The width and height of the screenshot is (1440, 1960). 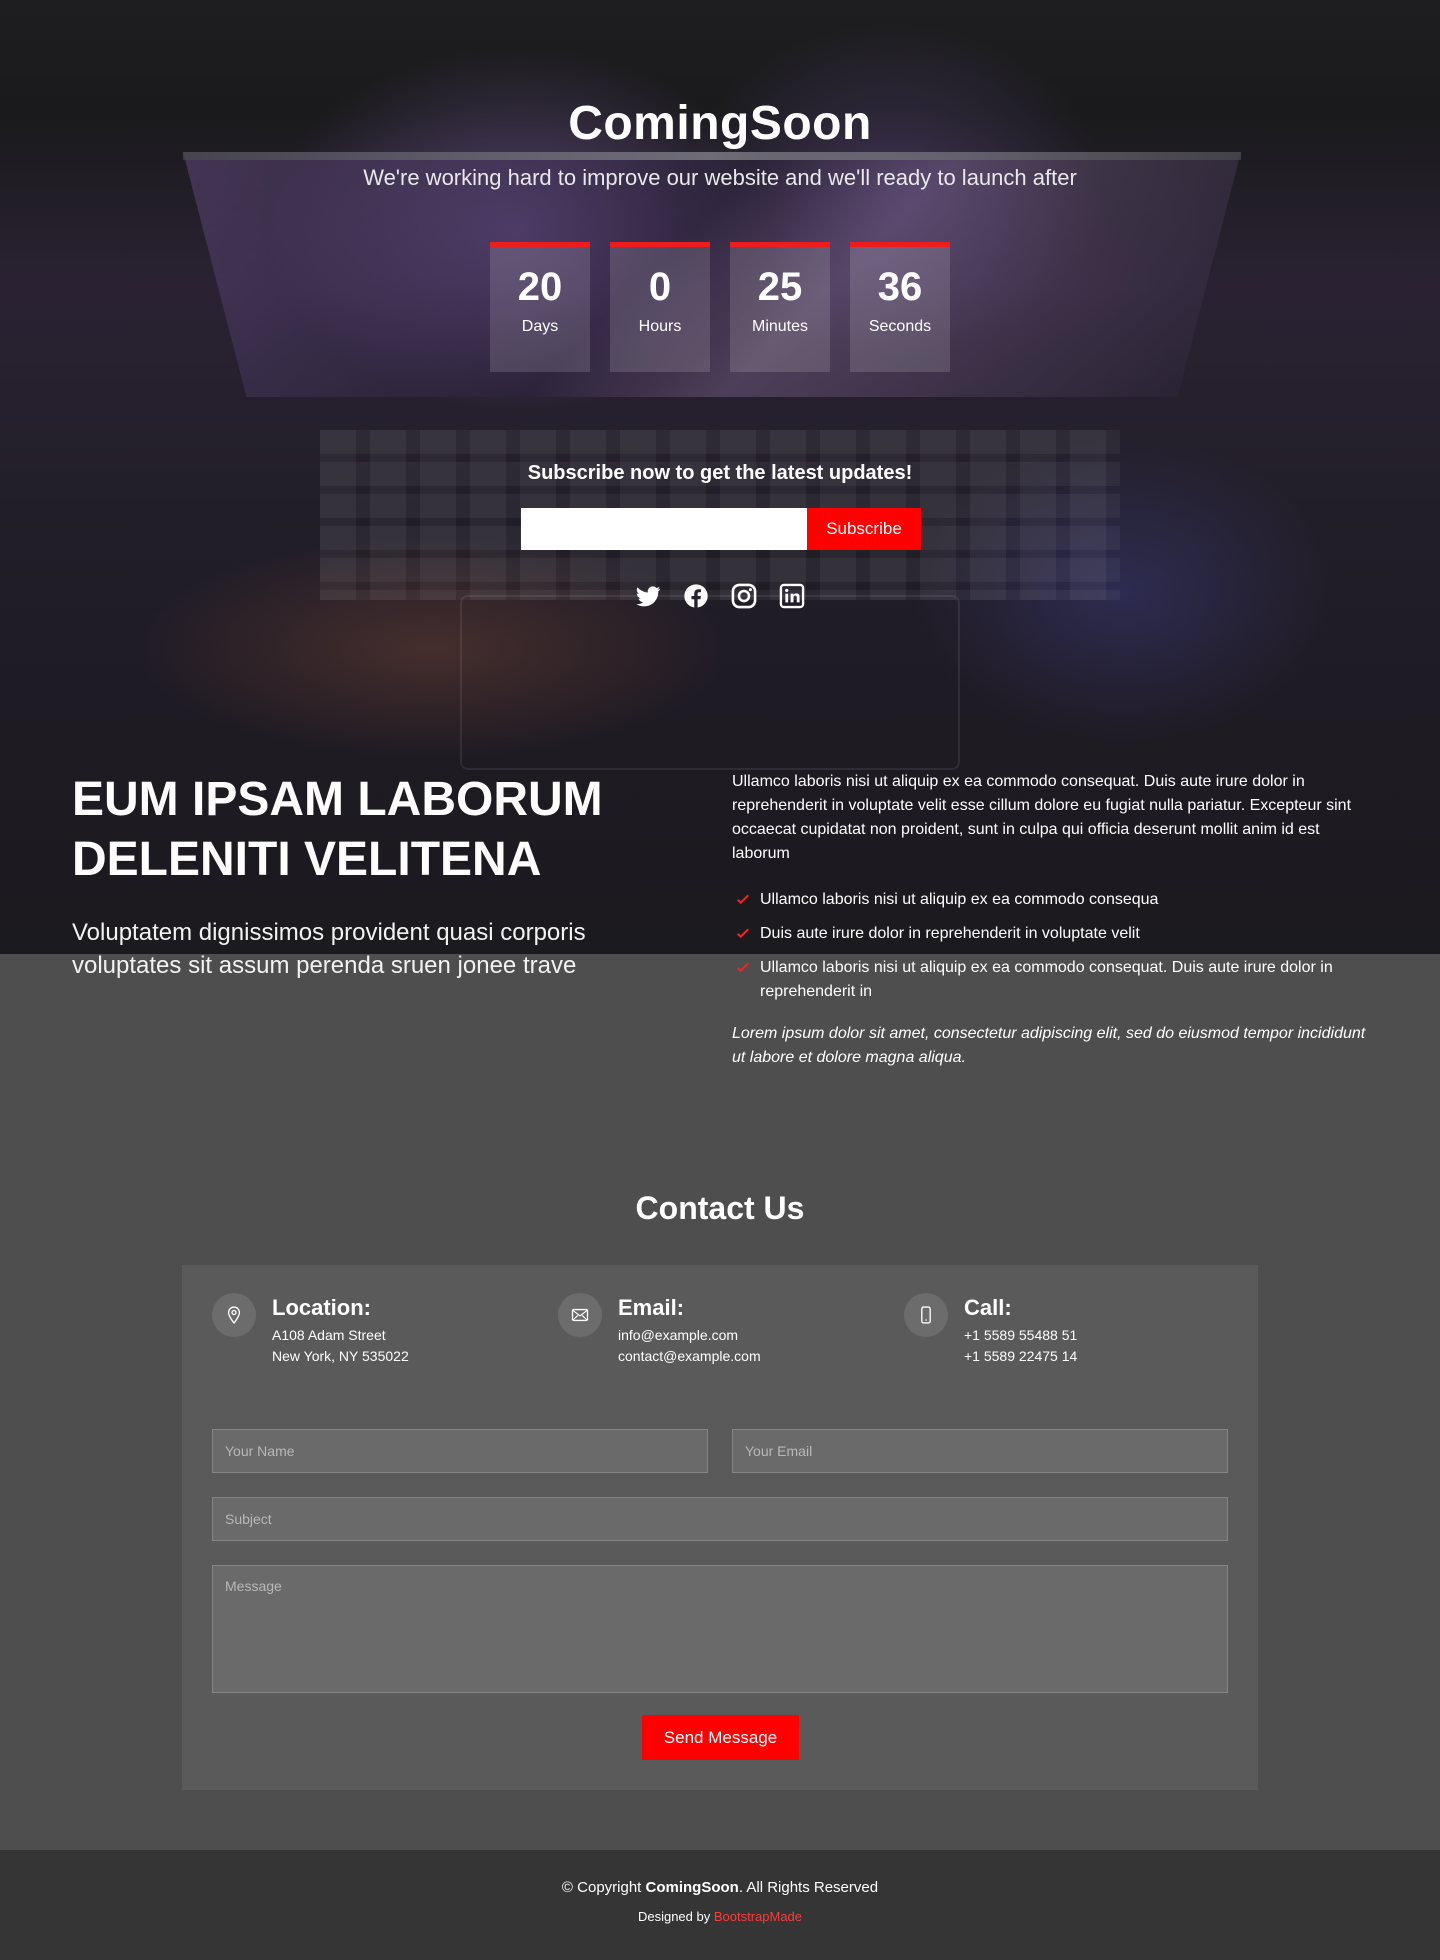 What do you see at coordinates (808, 1887) in the screenshot?
I see `copyright-suffix: . All Rights Reserved` at bounding box center [808, 1887].